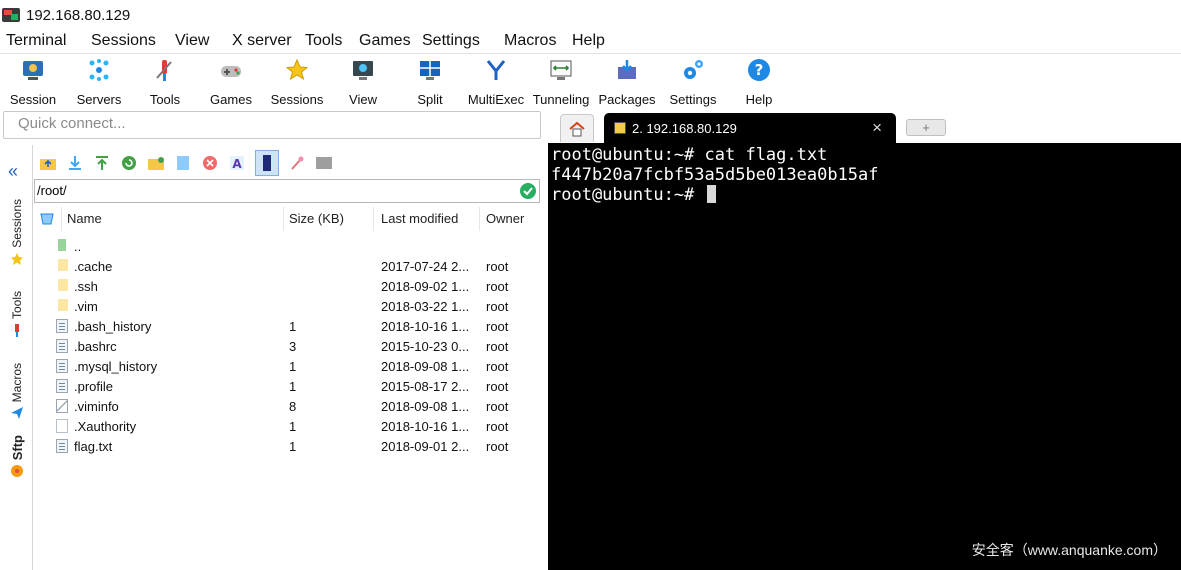  Describe the element at coordinates (759, 82) in the screenshot. I see `toolbar-help-button: ? Help` at that location.